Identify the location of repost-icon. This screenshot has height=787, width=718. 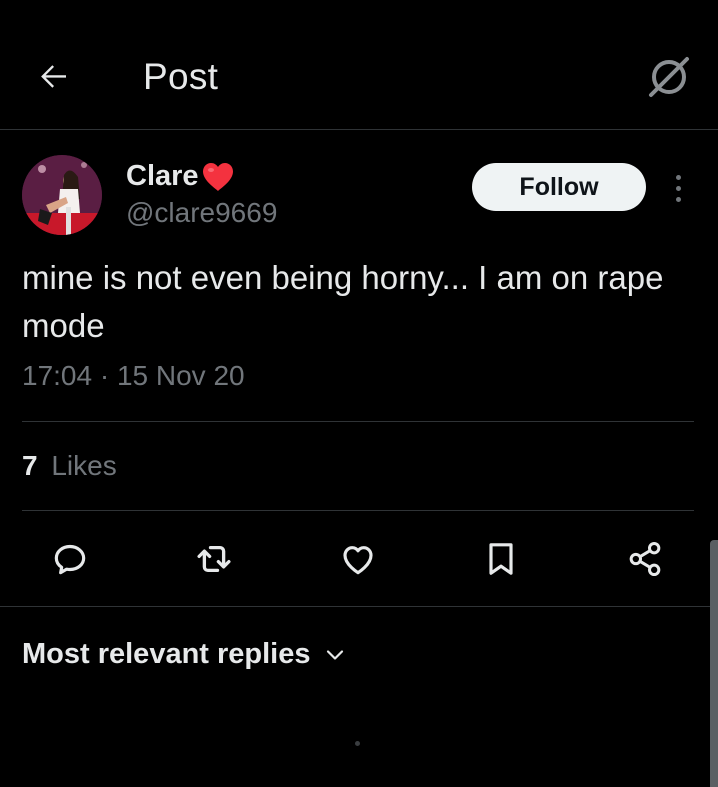
(214, 559).